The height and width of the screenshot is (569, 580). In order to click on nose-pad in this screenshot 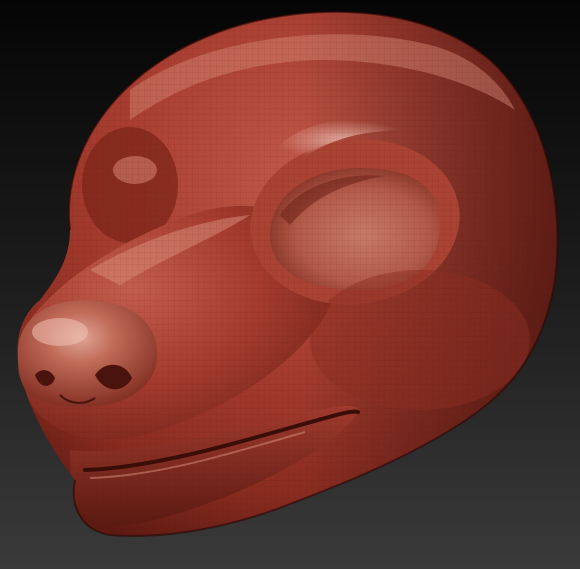, I will do `click(87, 353)`.